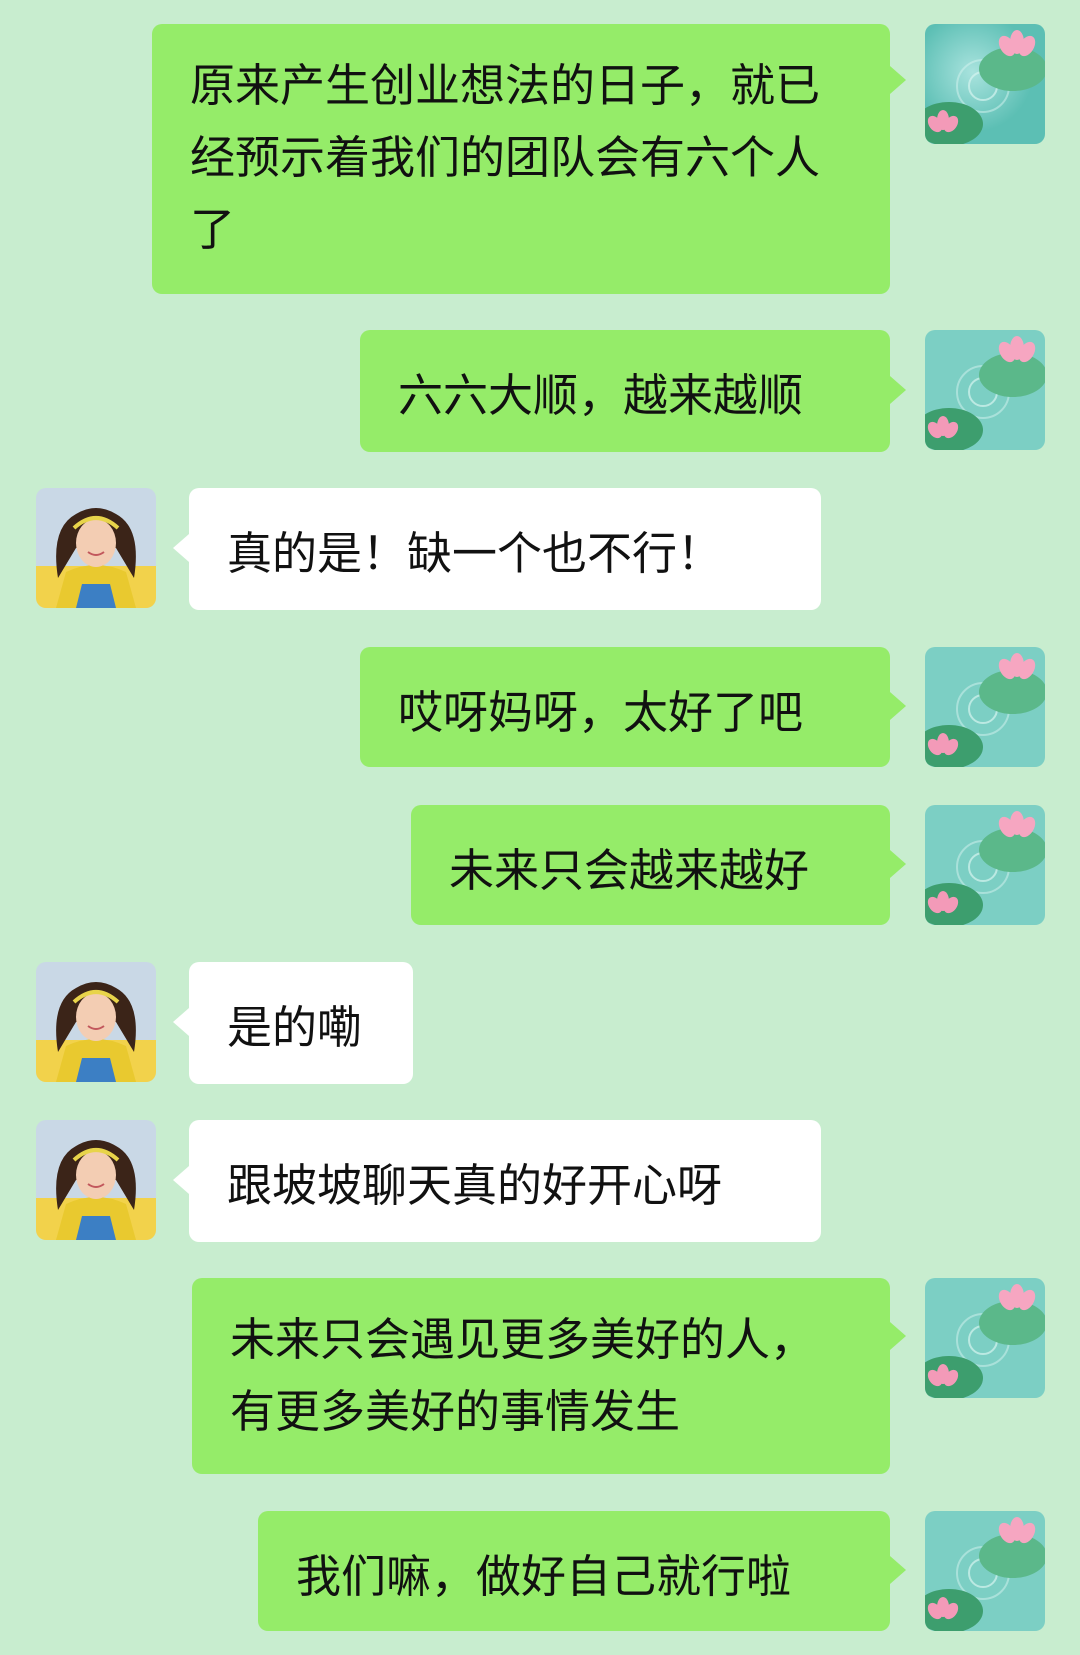  What do you see at coordinates (625, 391) in the screenshot?
I see `message-bubble: 六六大顺，越来越顺` at bounding box center [625, 391].